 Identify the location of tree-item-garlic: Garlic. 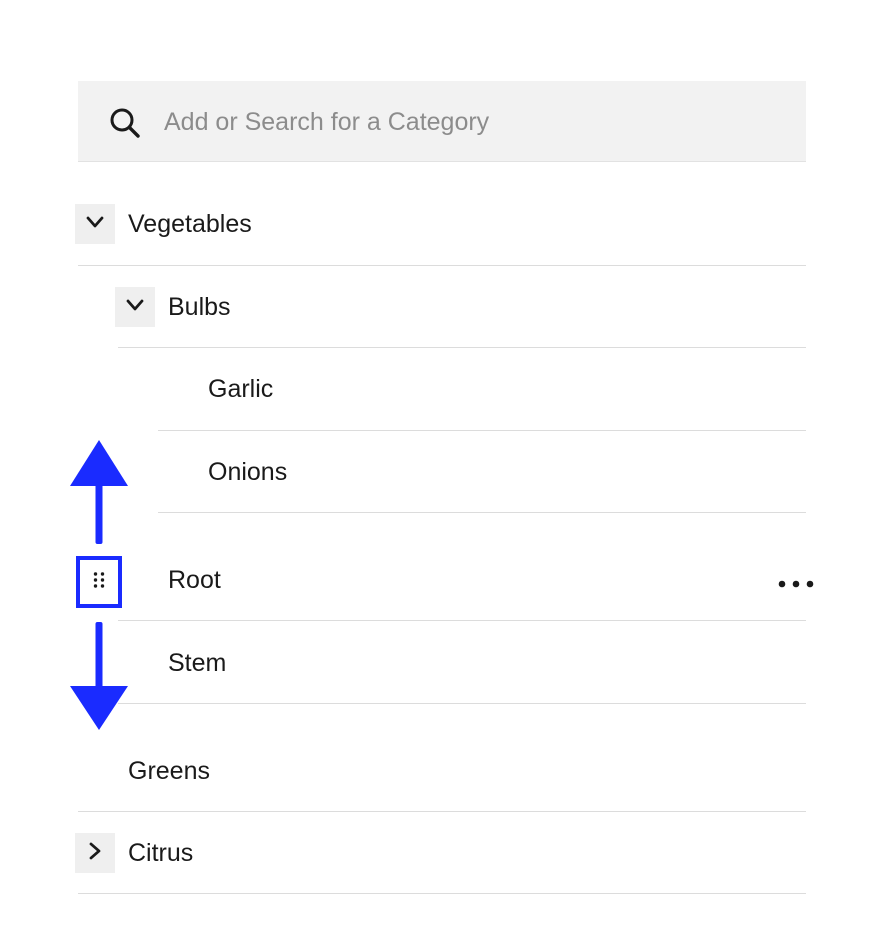
(240, 389).